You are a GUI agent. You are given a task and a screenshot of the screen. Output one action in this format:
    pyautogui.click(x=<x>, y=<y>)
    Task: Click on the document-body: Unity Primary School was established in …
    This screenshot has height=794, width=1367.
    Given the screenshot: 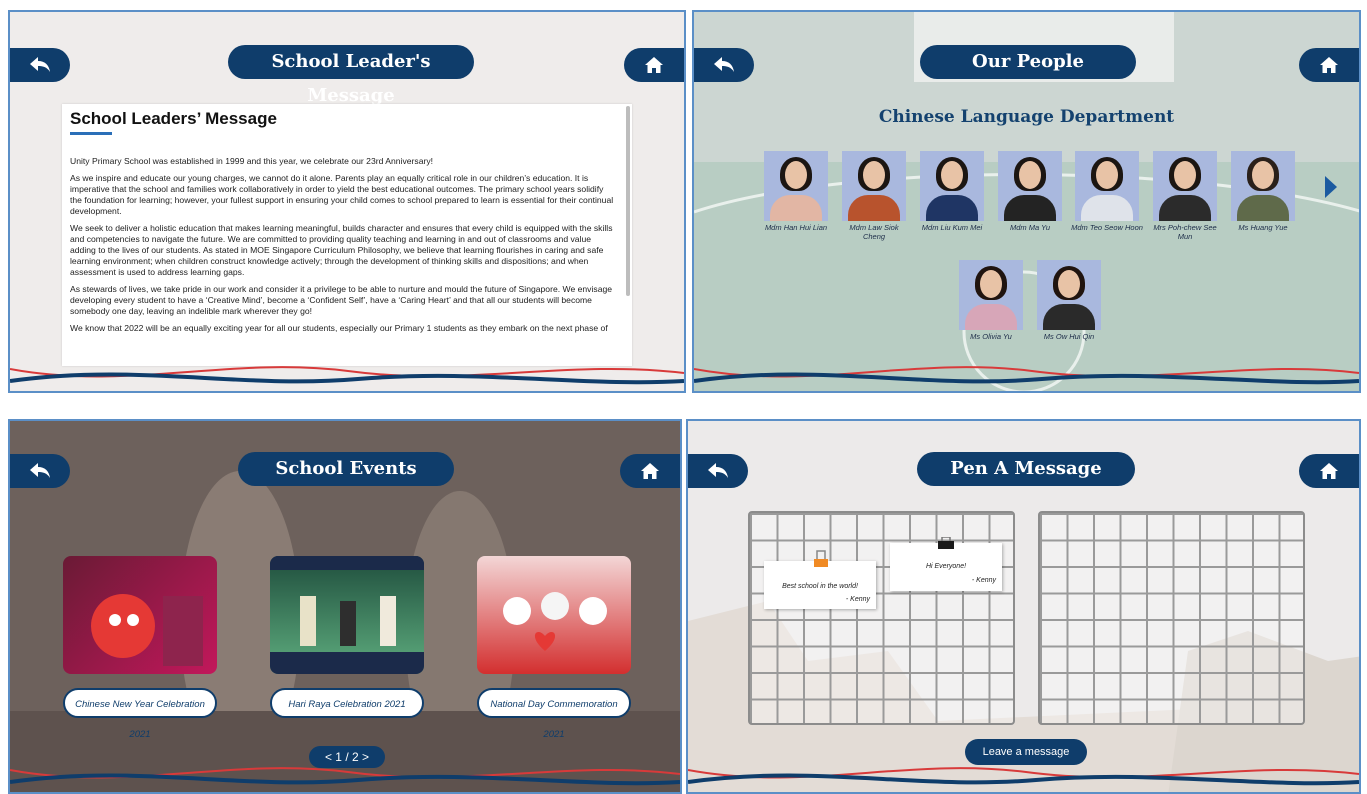 What is the action you would take?
    pyautogui.click(x=343, y=248)
    